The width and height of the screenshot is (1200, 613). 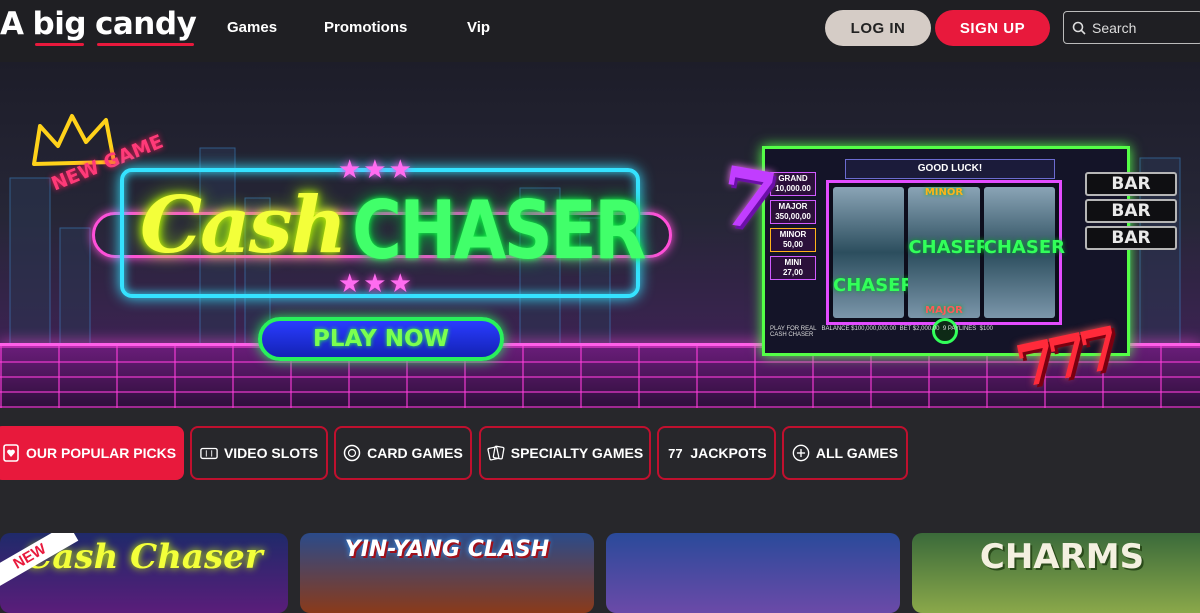 I want to click on signup-button: SIGN UP, so click(x=992, y=28).